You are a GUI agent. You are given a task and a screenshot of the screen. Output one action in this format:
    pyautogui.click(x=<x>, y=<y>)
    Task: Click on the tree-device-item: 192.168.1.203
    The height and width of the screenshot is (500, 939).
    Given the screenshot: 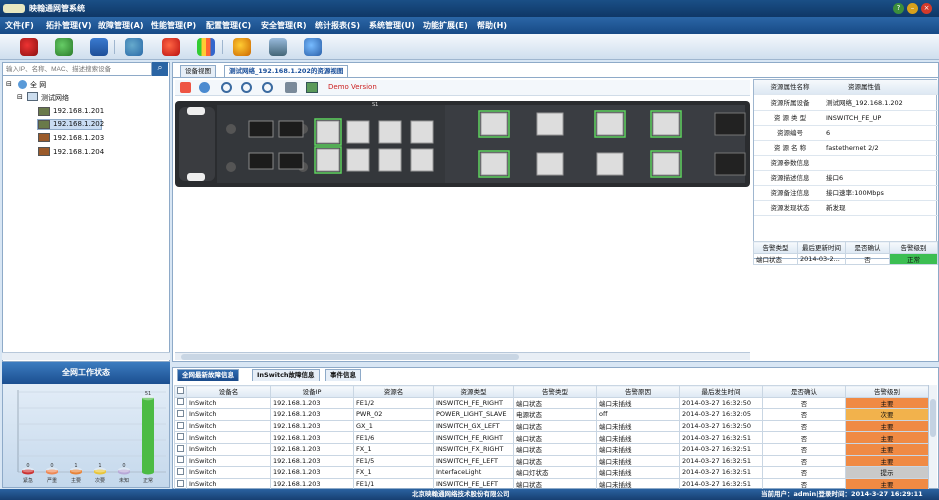 What is the action you would take?
    pyautogui.click(x=78, y=138)
    